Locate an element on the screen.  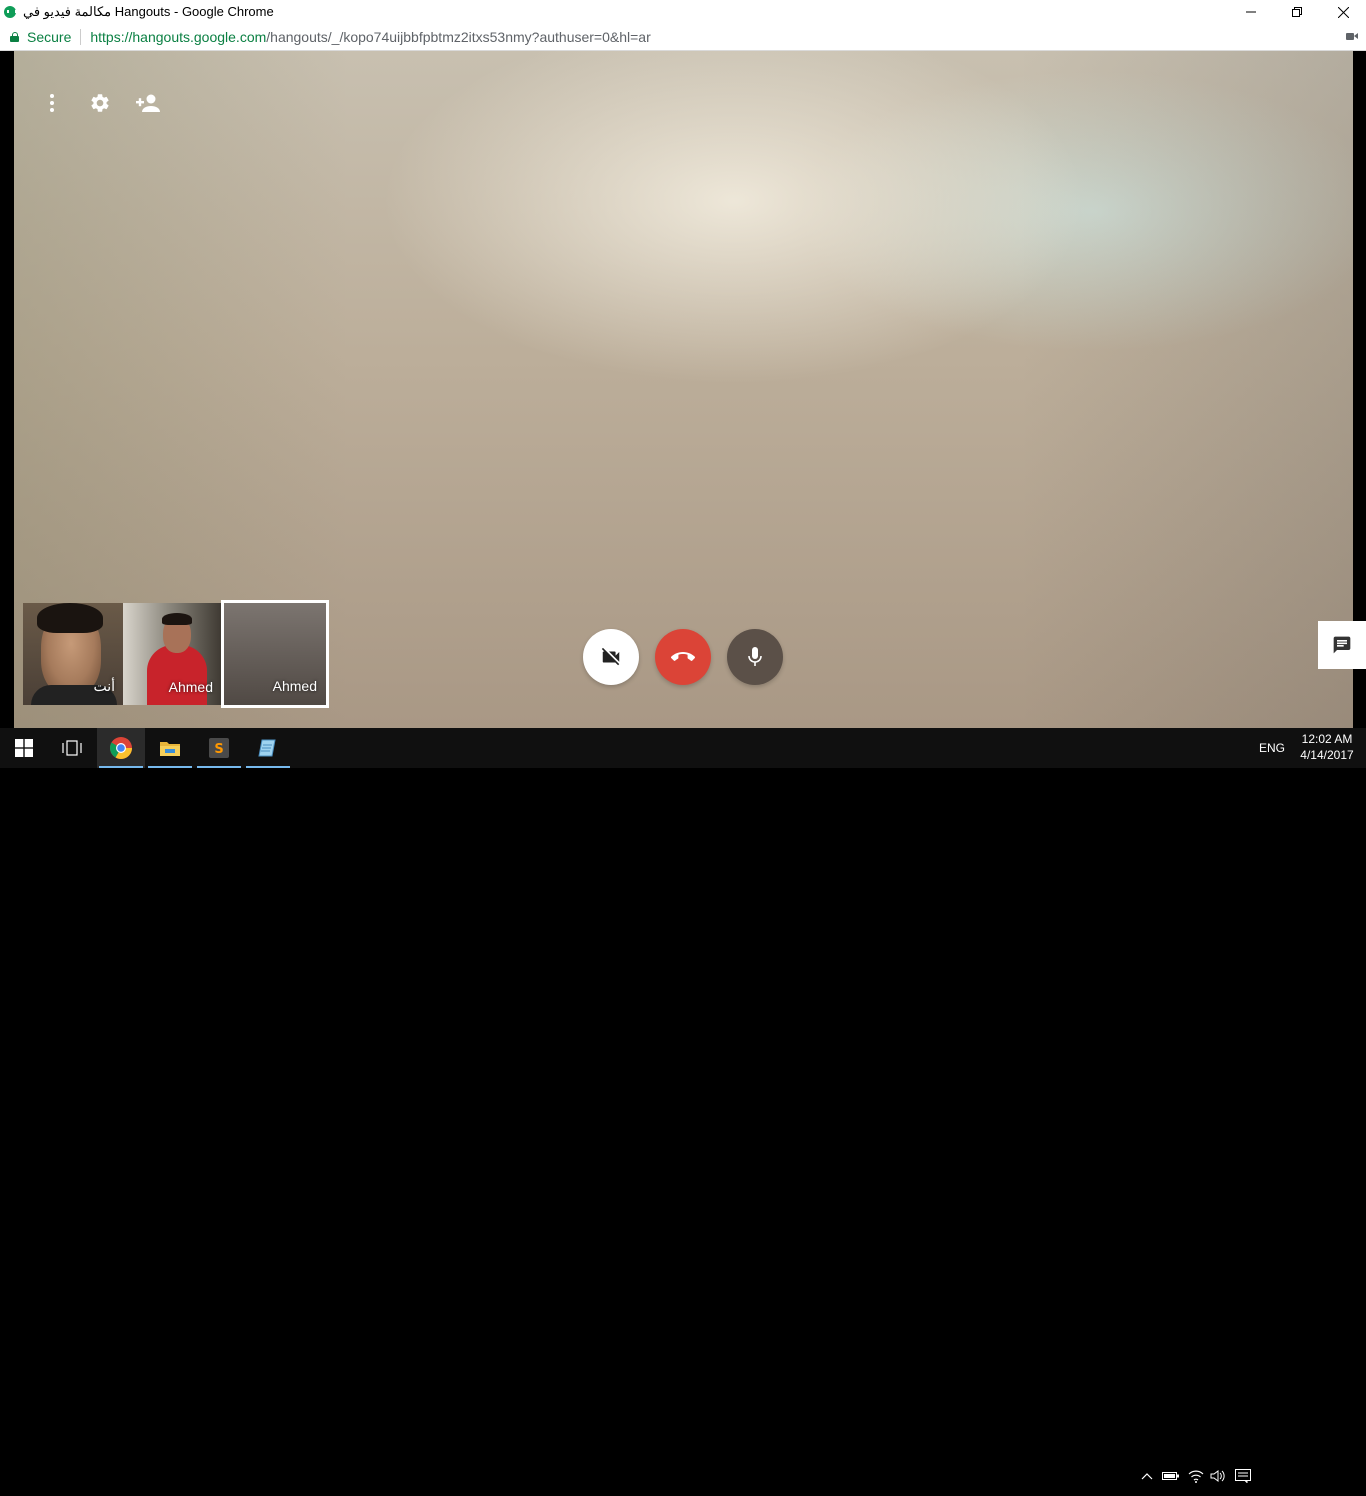
camera-in-use-icon is located at coordinates (1352, 36).